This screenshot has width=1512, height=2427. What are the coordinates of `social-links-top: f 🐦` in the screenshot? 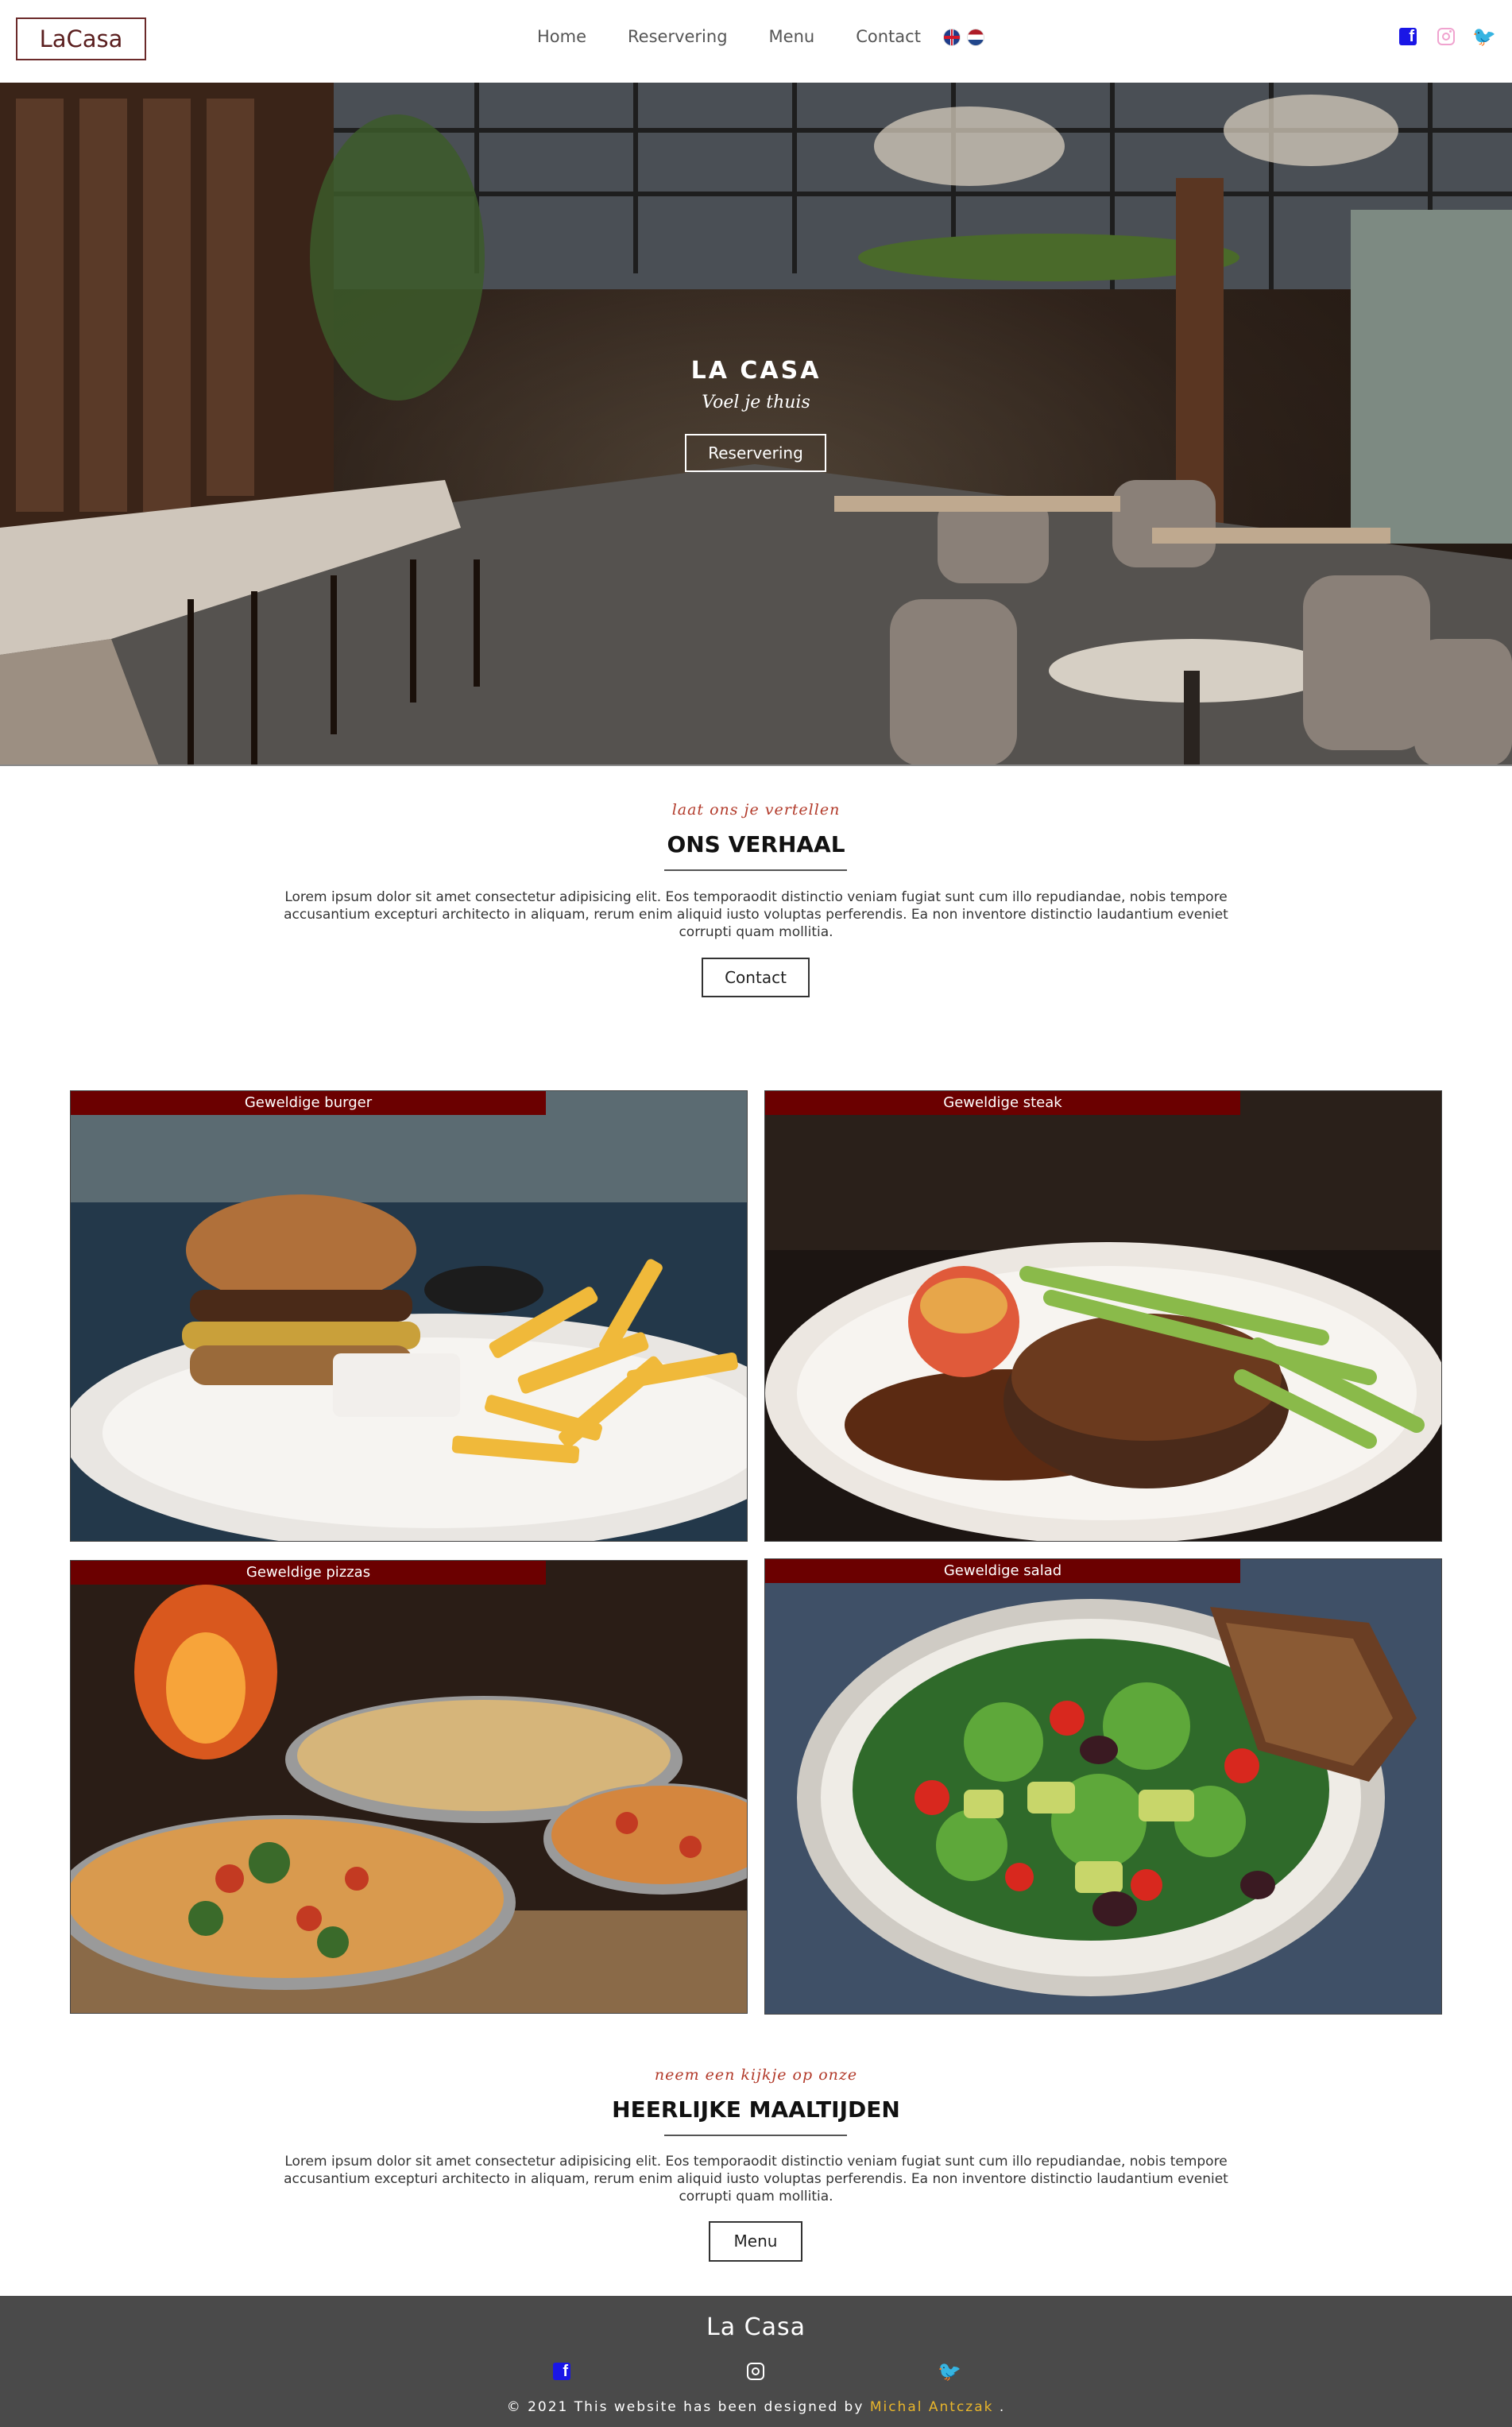 It's located at (1447, 37).